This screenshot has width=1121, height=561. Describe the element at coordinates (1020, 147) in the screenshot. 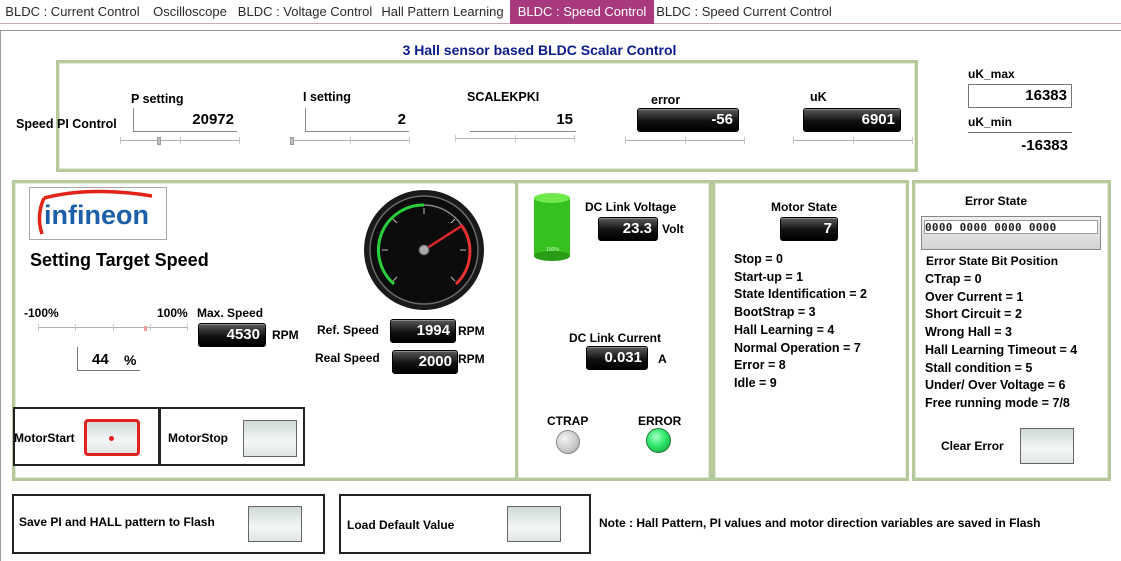

I see `uk-min-input: -16383` at that location.